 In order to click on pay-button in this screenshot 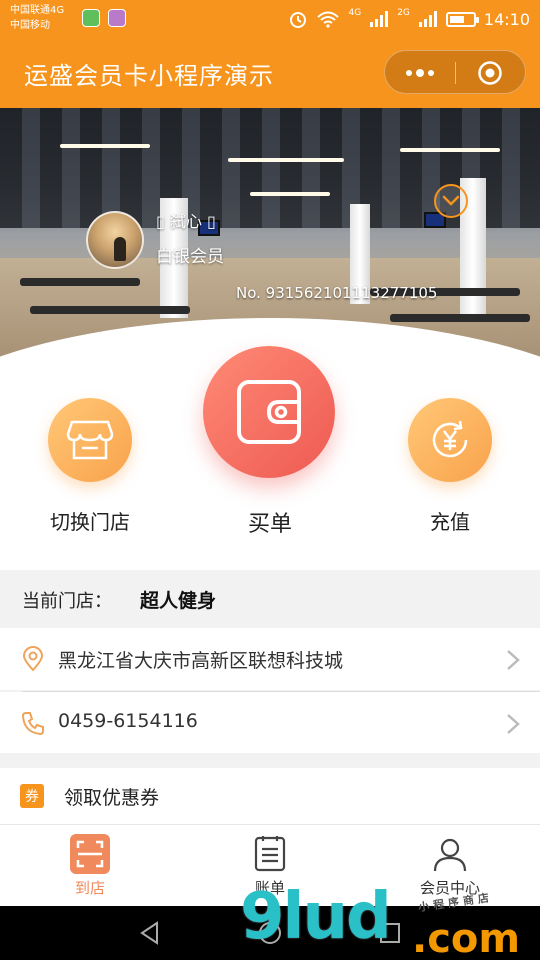, I will do `click(269, 412)`.